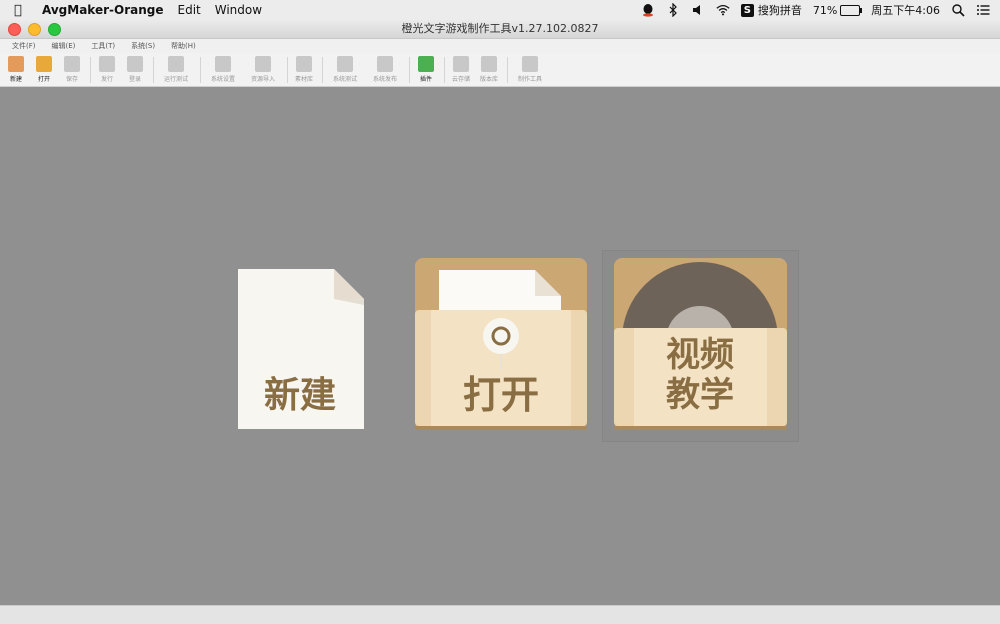 The width and height of the screenshot is (1000, 624). I want to click on minimize-button, so click(34, 29).